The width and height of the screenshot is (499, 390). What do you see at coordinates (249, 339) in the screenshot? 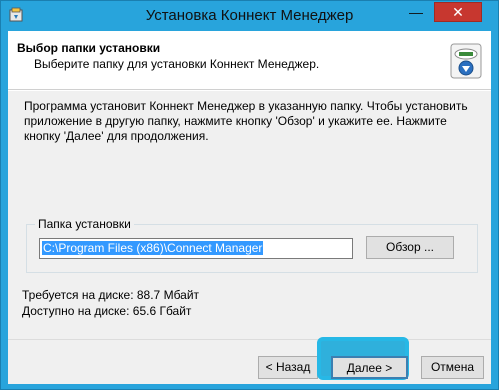
I see `footer-divider` at bounding box center [249, 339].